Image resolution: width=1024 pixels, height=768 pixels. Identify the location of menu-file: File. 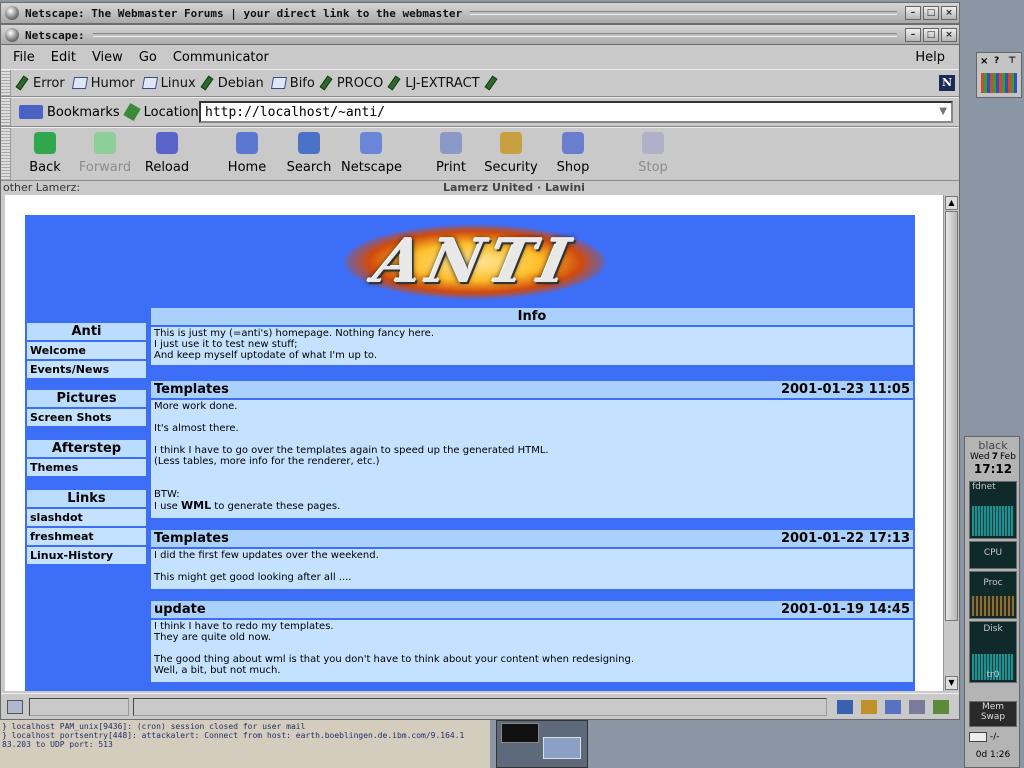
(24, 57).